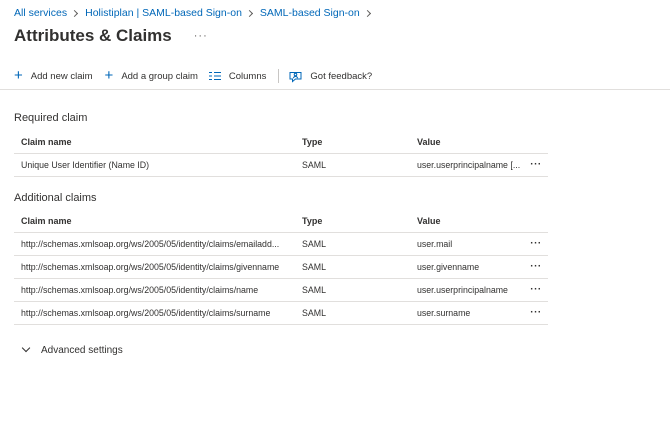 The height and width of the screenshot is (423, 670). What do you see at coordinates (82, 350) in the screenshot?
I see `advanced-settings-label: Advanced settings` at bounding box center [82, 350].